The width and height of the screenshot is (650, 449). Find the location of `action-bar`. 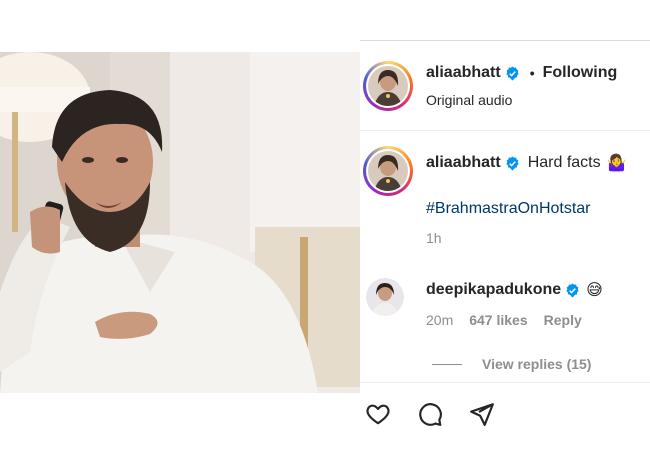

action-bar is located at coordinates (440, 414).